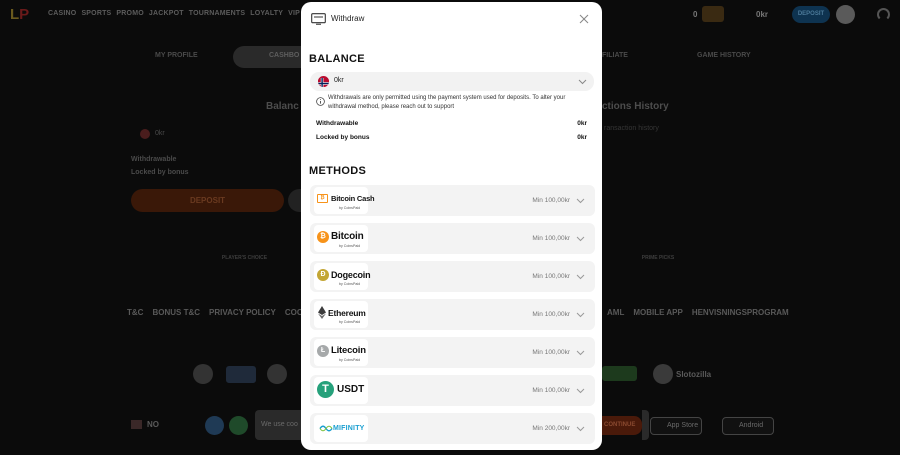 Image resolution: width=900 pixels, height=455 pixels. What do you see at coordinates (452, 390) in the screenshot?
I see `method-usdt: T USDT Min 100,00kr` at bounding box center [452, 390].